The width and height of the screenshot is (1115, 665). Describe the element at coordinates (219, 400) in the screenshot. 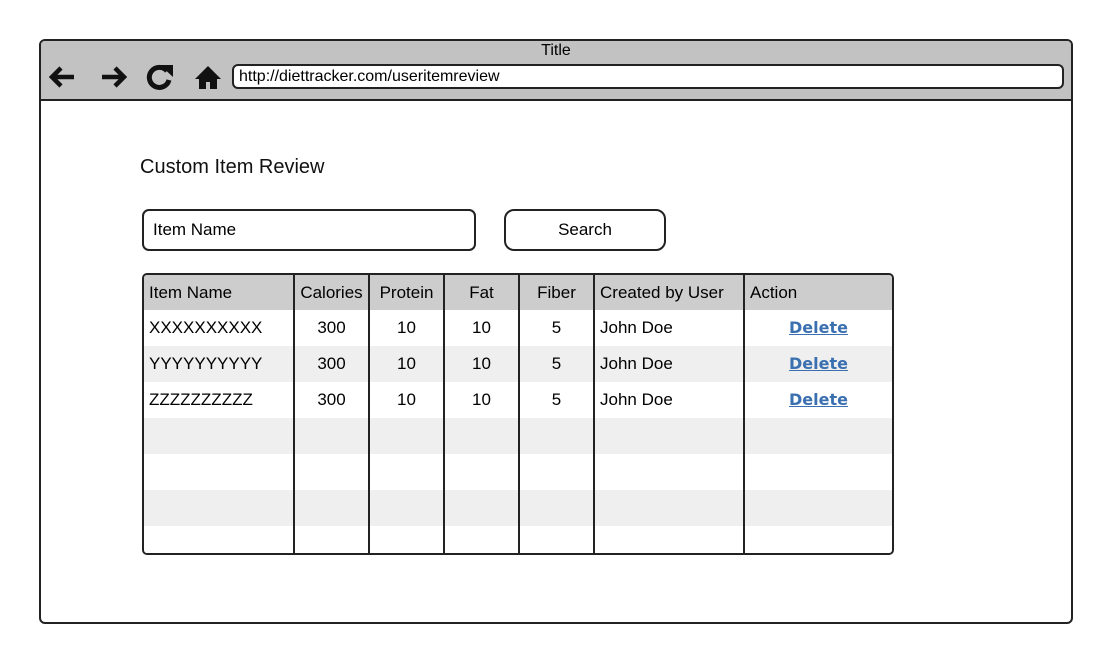

I see `cell-item-name: ZZZZZZZZZZ` at that location.